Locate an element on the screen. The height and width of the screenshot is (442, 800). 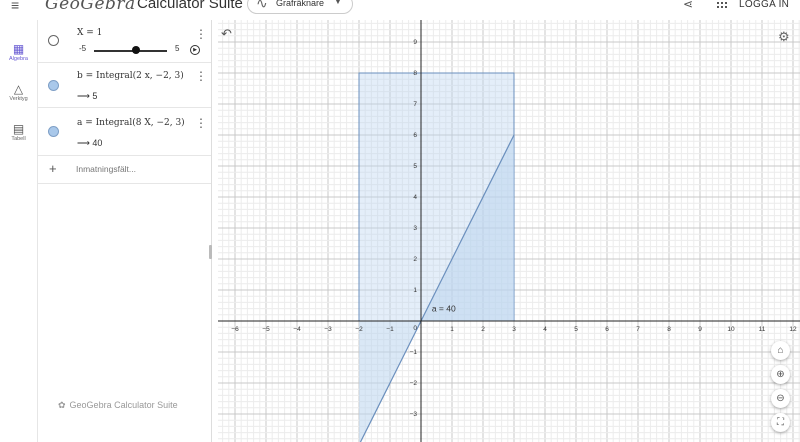
slider-track is located at coordinates (130, 51).